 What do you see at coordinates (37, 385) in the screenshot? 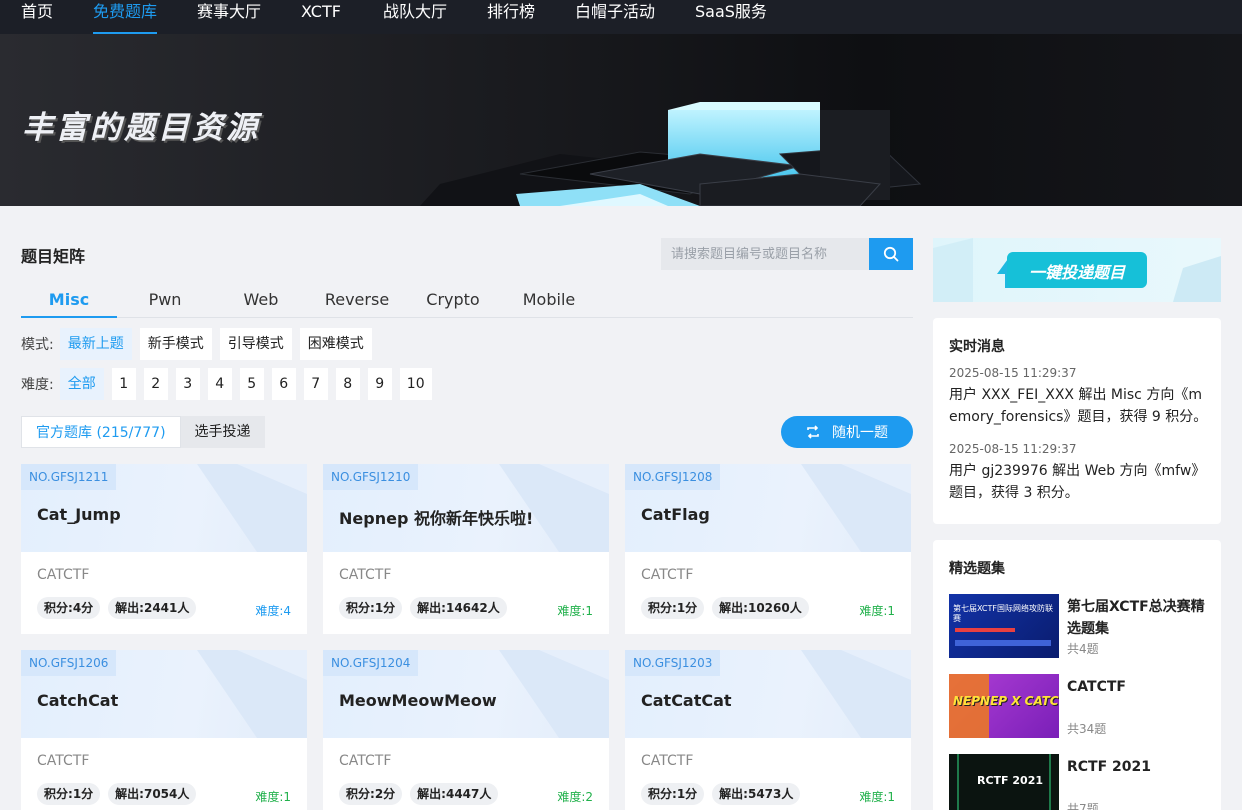
I see `difficulty-label: 难度:` at bounding box center [37, 385].